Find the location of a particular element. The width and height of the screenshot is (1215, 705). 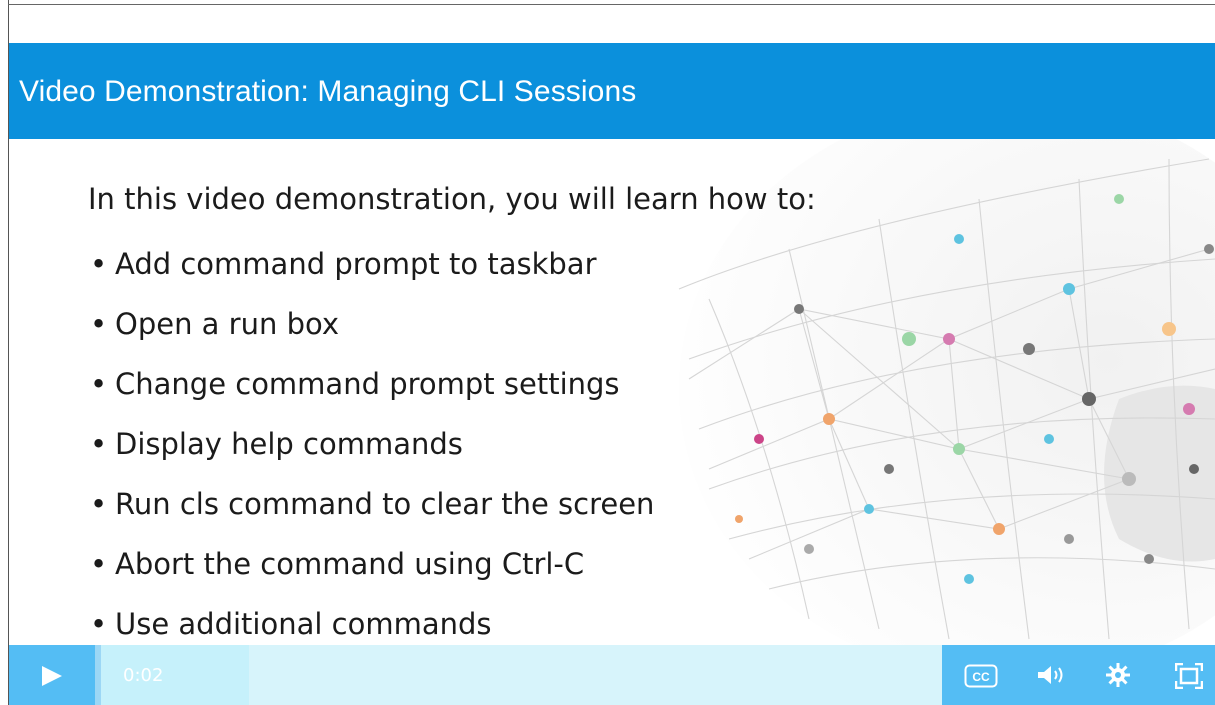

bullet-item: Abort the command using Ctrl-C is located at coordinates (371, 577).